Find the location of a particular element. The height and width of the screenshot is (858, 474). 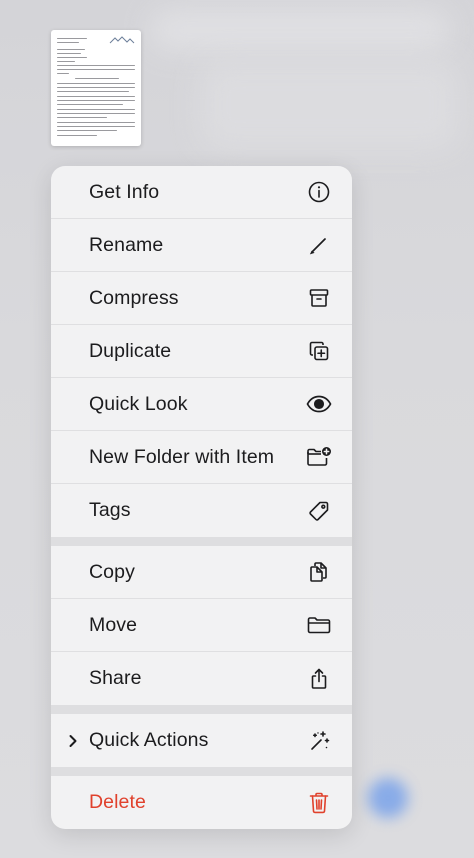

menu-item-label: Copy is located at coordinates (112, 571).